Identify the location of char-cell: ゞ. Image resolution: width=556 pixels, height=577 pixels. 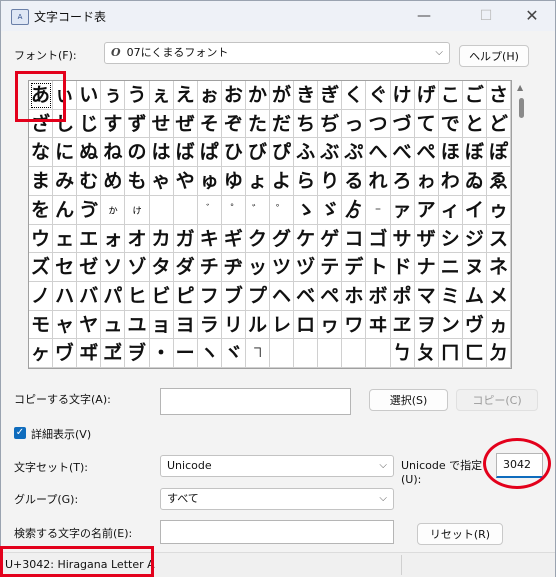
(330, 210).